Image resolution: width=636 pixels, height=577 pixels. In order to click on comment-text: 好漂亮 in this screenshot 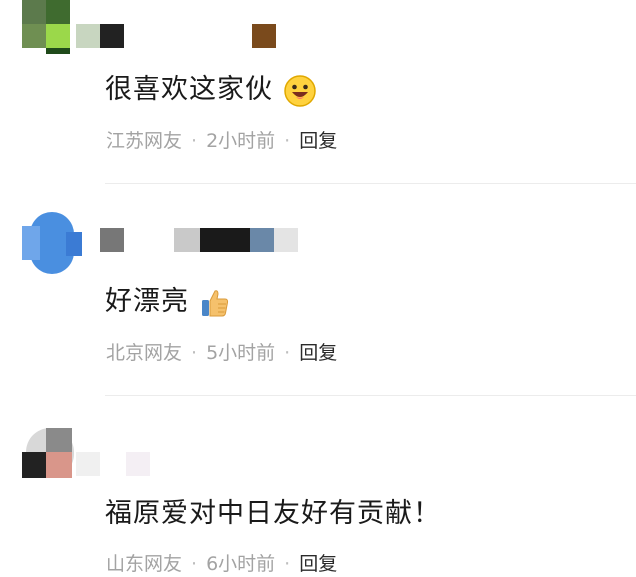, I will do `click(168, 302)`.